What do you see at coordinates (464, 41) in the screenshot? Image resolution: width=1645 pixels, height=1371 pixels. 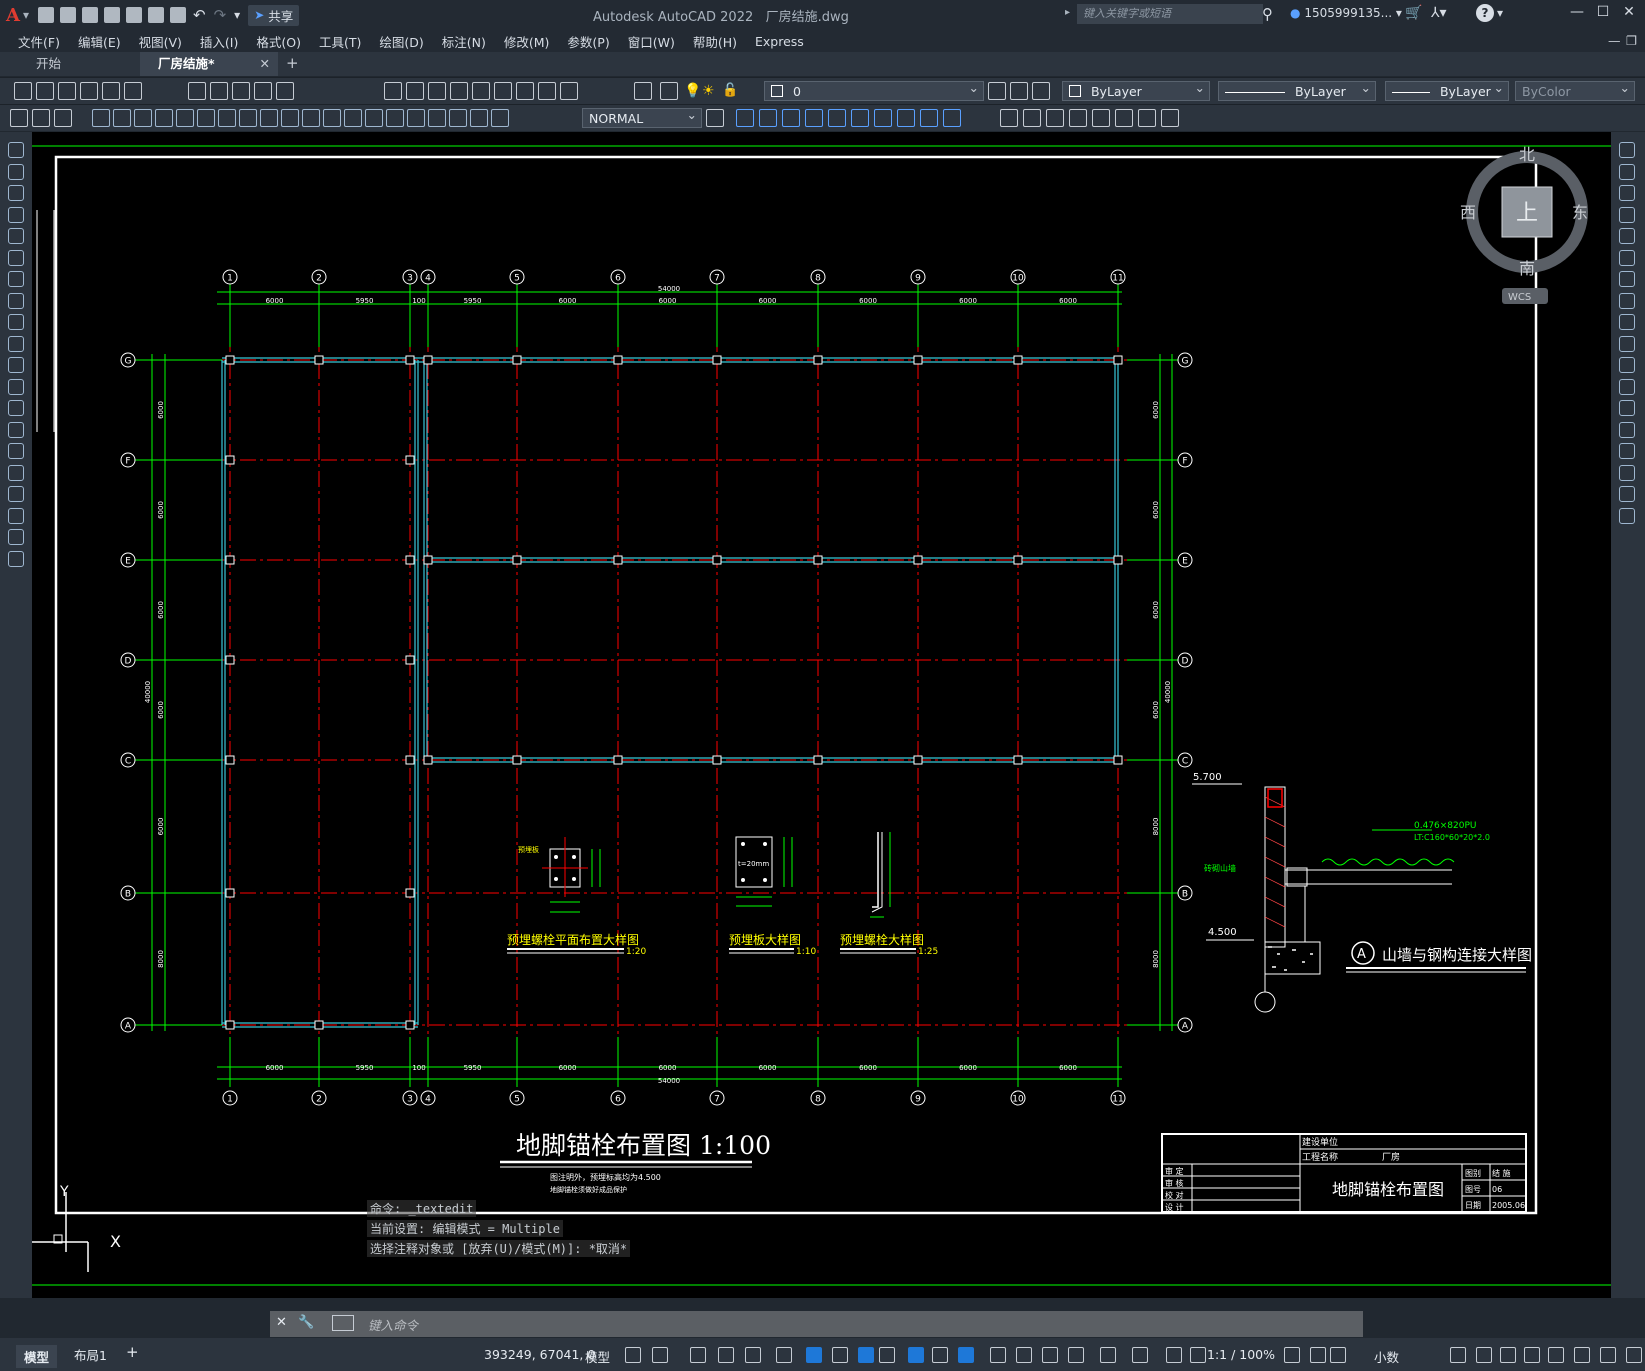 I see `menu-dimension: 标注(N)` at bounding box center [464, 41].